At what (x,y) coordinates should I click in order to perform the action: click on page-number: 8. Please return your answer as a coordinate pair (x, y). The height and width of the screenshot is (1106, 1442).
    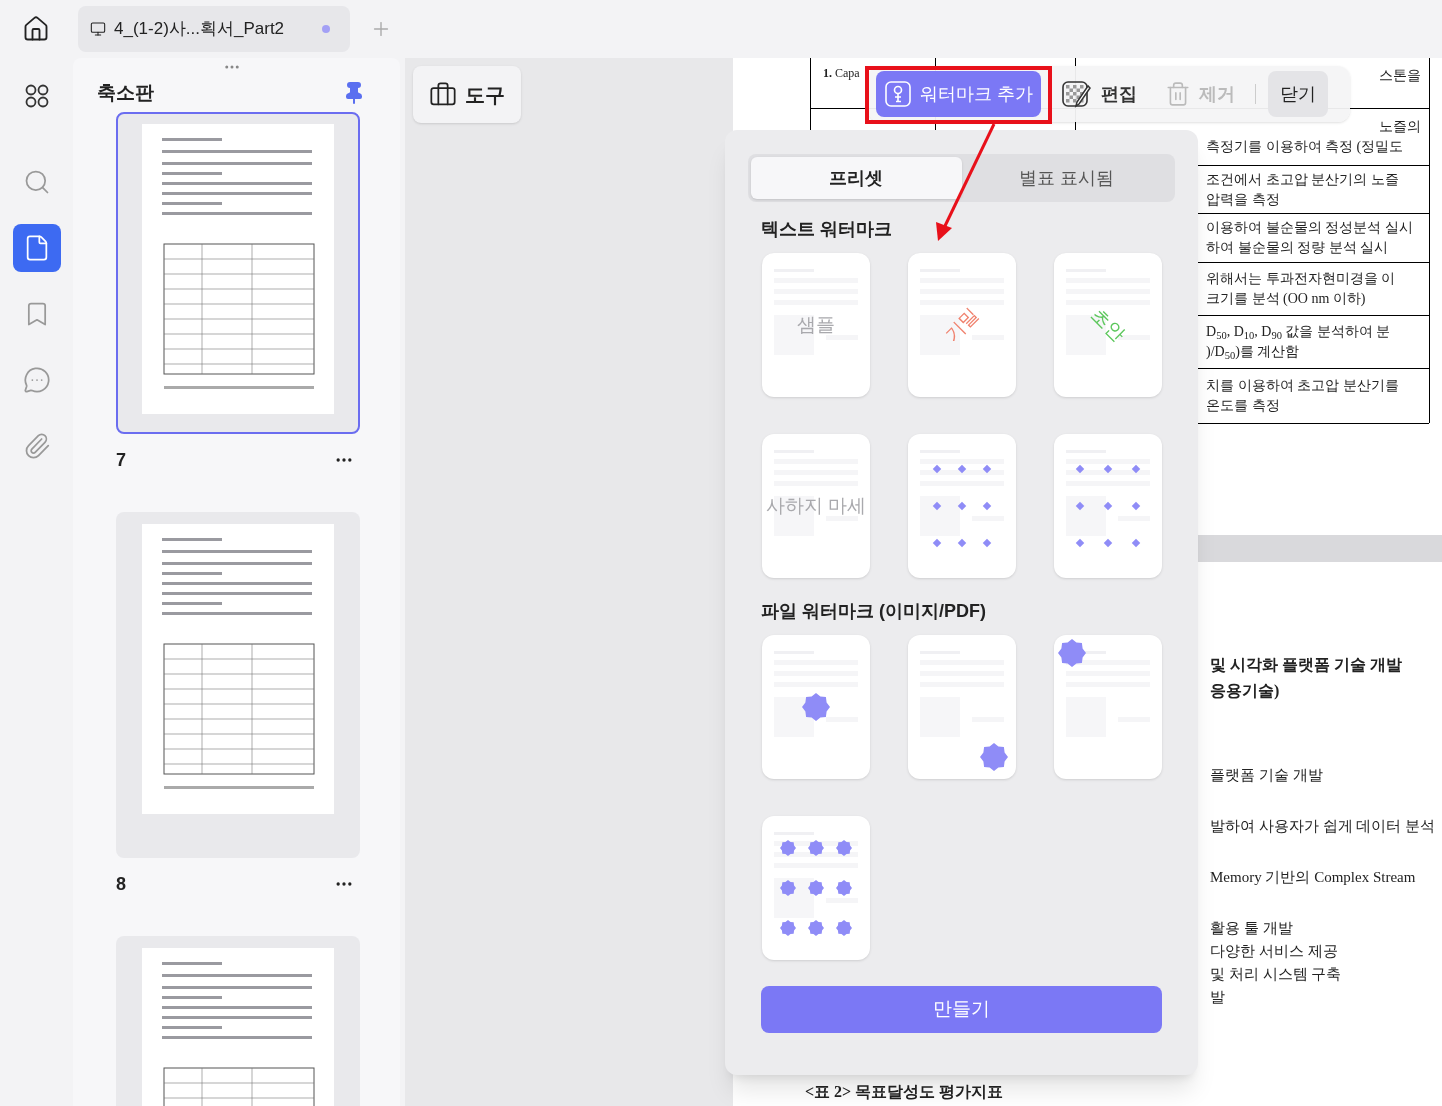
    Looking at the image, I should click on (121, 884).